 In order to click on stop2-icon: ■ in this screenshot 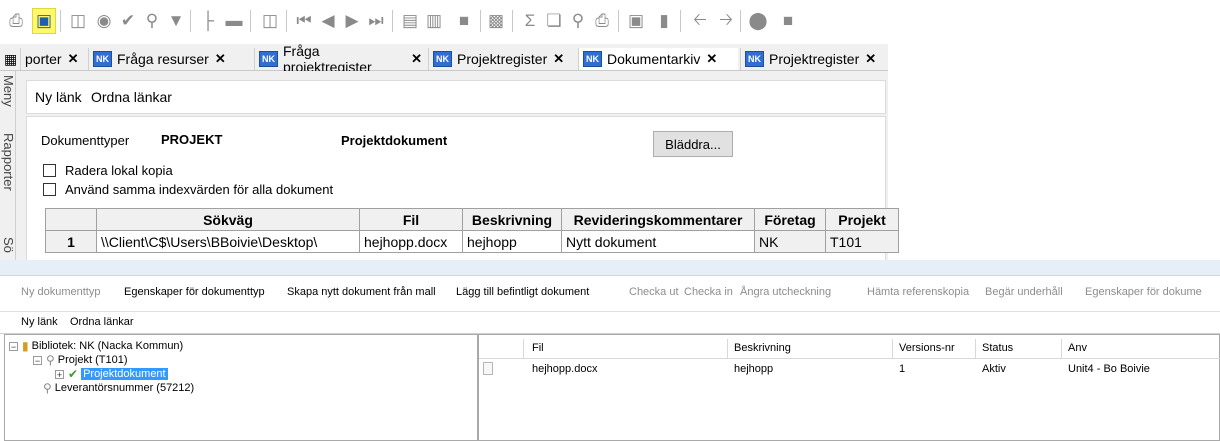, I will do `click(788, 21)`.